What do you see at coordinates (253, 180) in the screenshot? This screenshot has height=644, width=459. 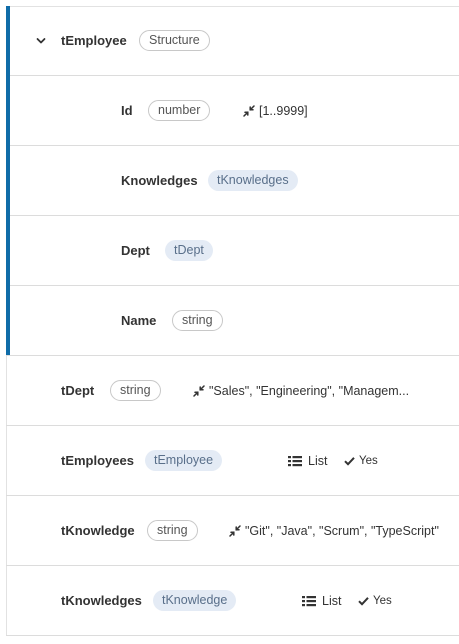 I see `type-reference-pill: tKnowledges` at bounding box center [253, 180].